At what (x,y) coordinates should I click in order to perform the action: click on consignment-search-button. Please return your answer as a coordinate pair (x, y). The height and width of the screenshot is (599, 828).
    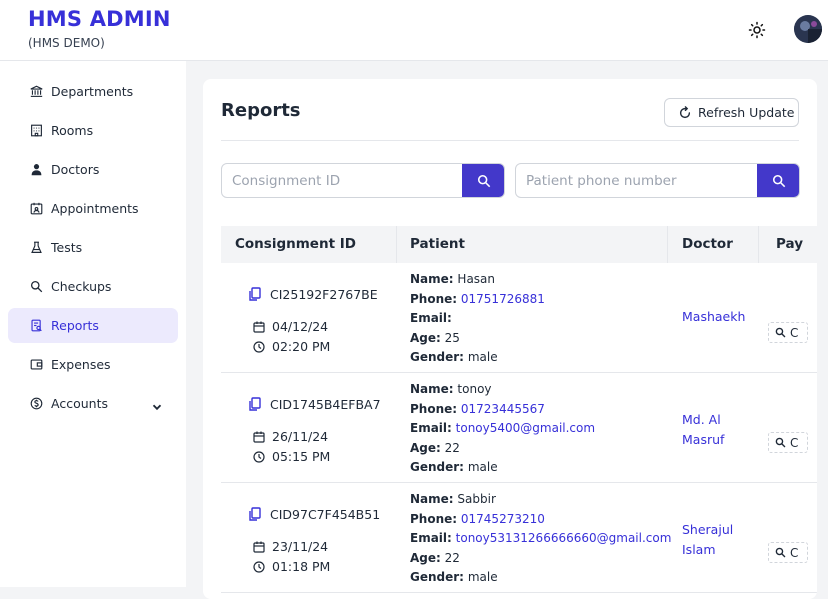
    Looking at the image, I should click on (483, 180).